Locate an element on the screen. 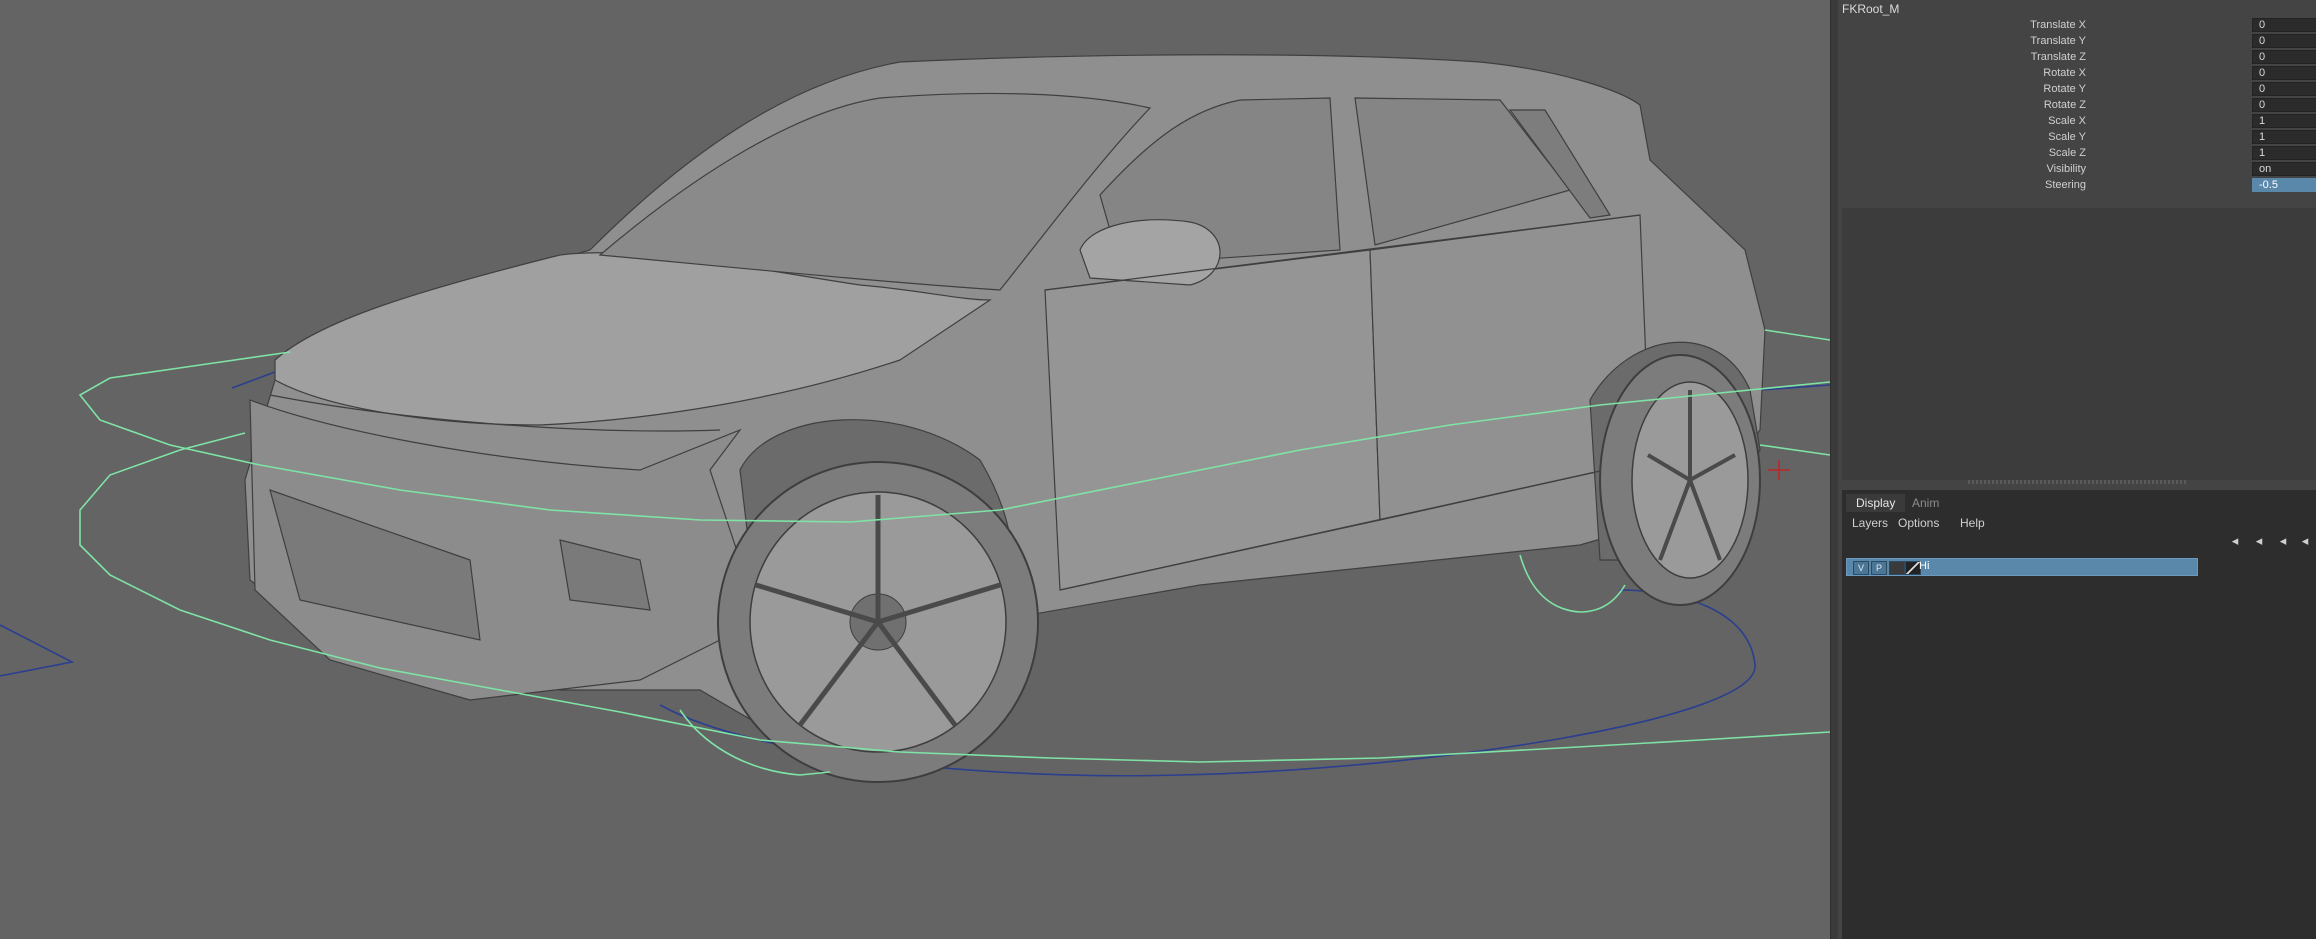  layer-name: Hi is located at coordinates (1924, 566).